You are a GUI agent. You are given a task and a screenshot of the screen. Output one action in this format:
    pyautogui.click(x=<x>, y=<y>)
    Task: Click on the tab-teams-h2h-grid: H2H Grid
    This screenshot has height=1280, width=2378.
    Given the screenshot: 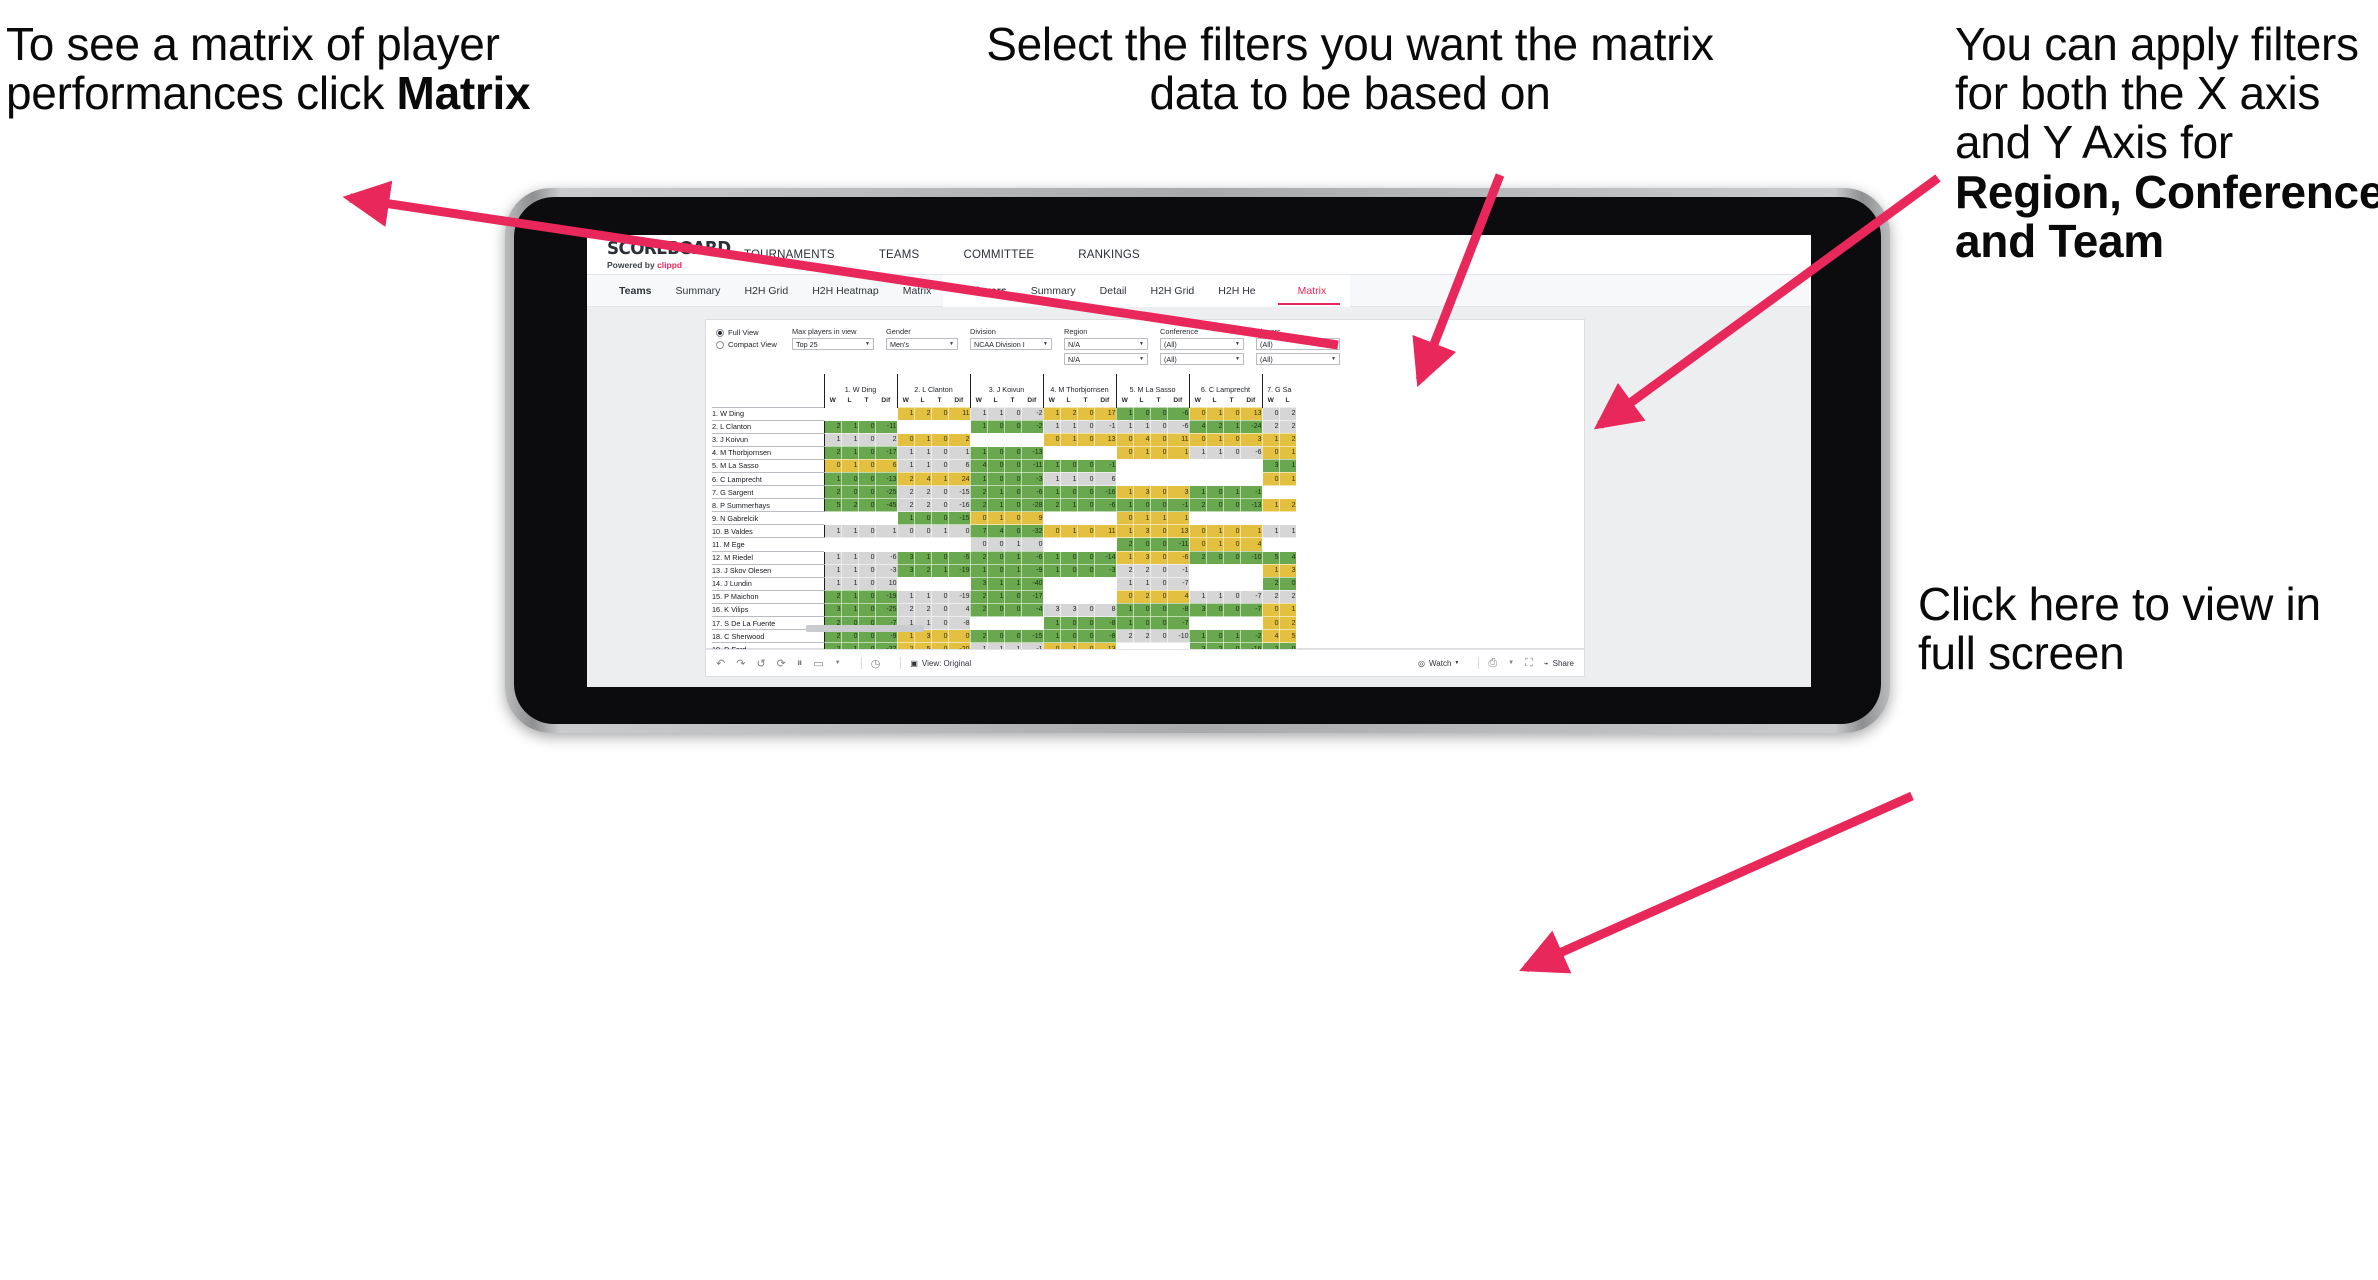 What is the action you would take?
    pyautogui.click(x=766, y=291)
    